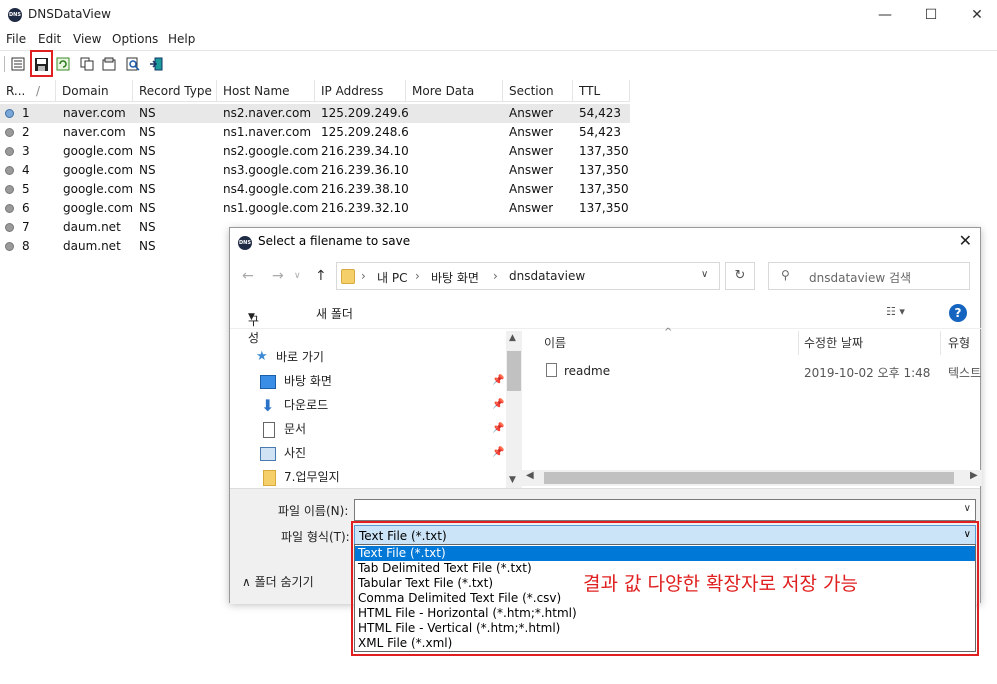 The height and width of the screenshot is (684, 997). Describe the element at coordinates (94, 91) in the screenshot. I see `column-header-domain: Domain` at that location.